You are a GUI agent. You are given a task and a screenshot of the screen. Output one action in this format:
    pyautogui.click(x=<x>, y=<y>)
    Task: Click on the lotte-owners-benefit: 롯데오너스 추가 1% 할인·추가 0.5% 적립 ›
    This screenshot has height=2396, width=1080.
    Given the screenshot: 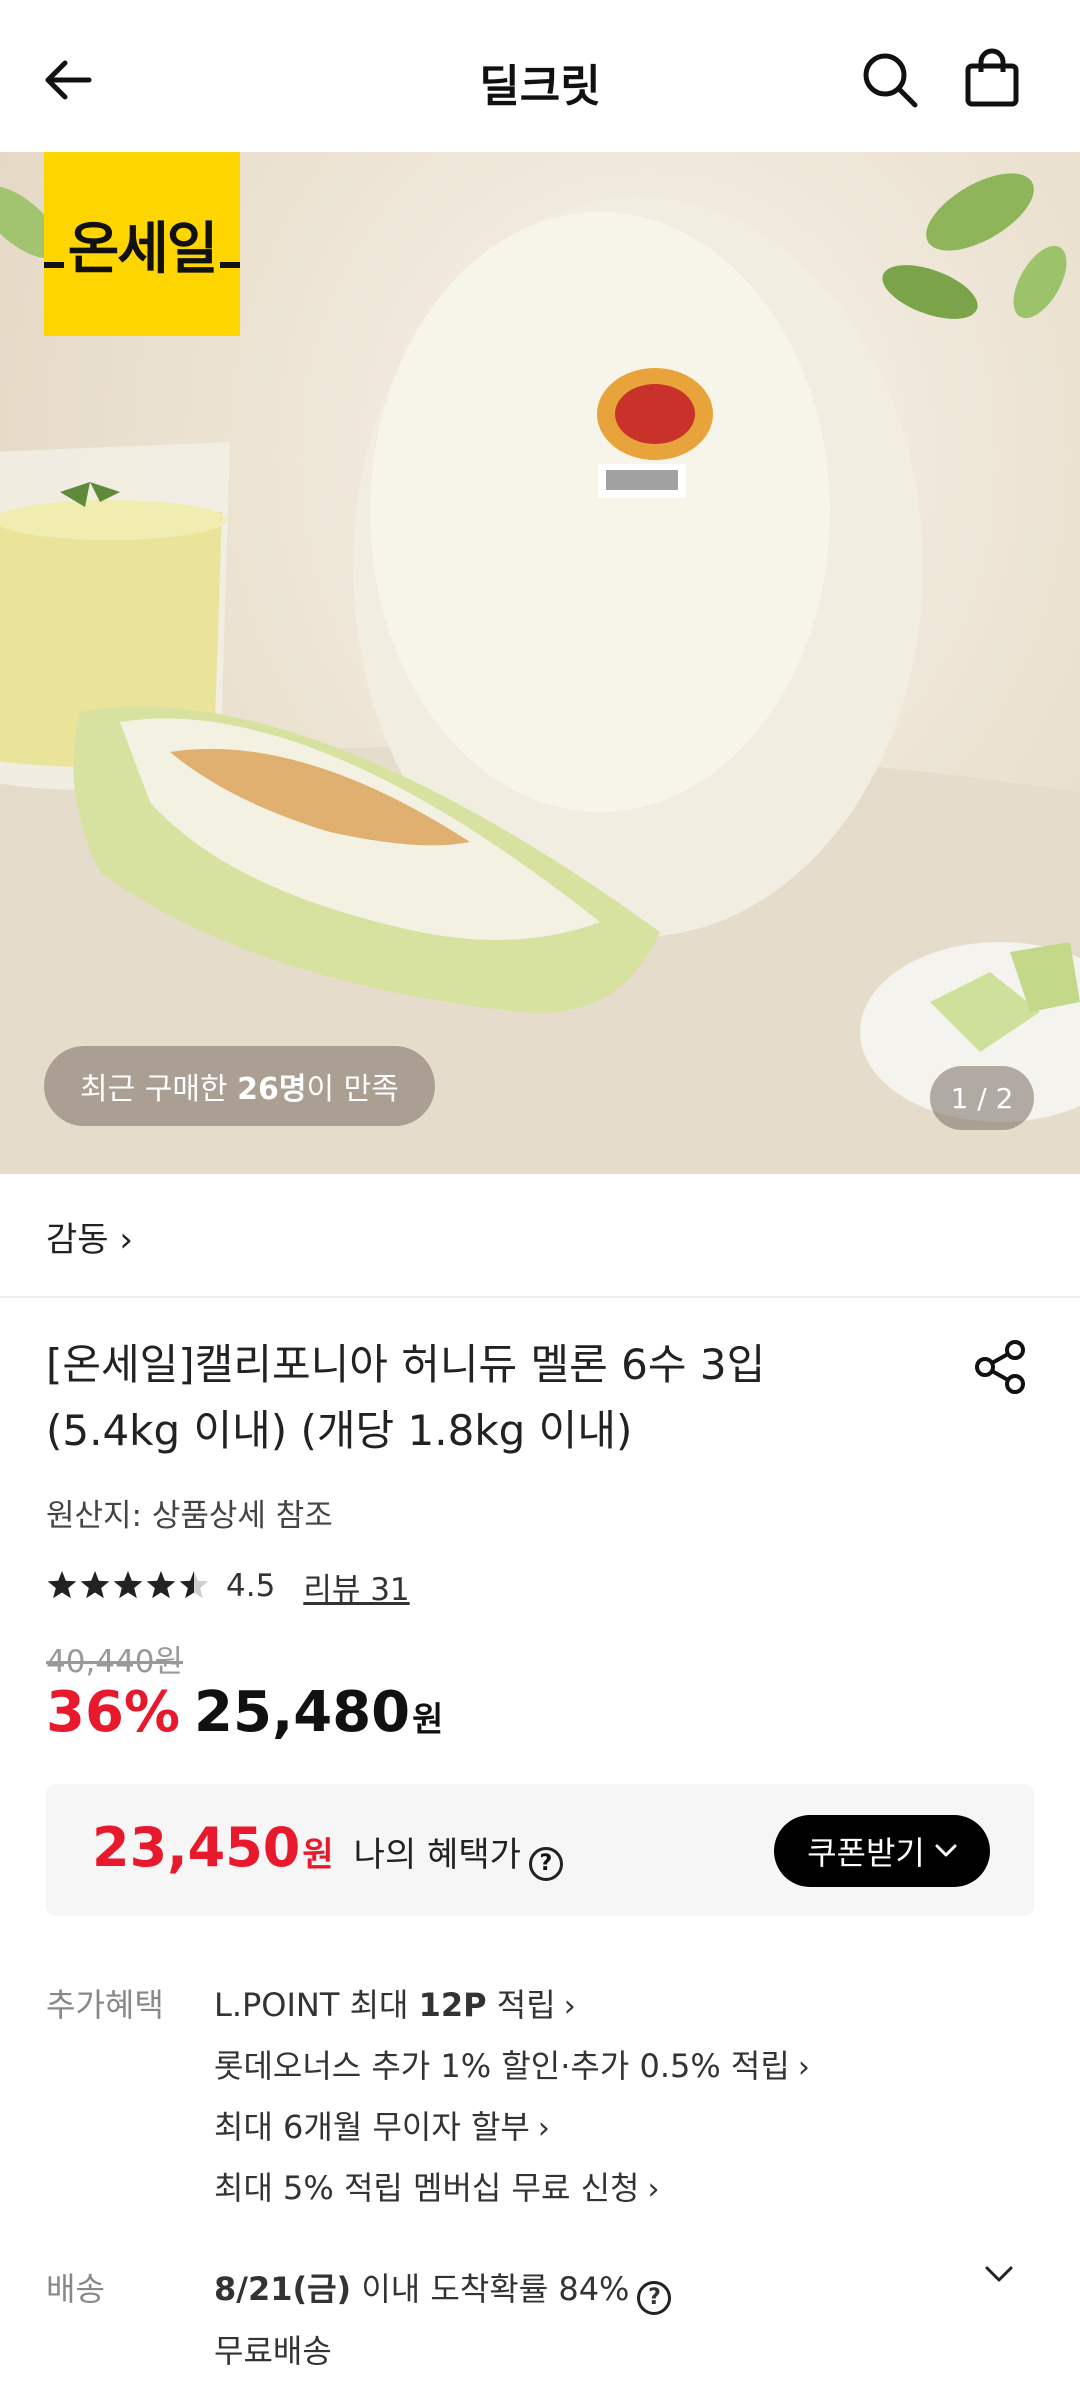 What is the action you would take?
    pyautogui.click(x=512, y=2064)
    